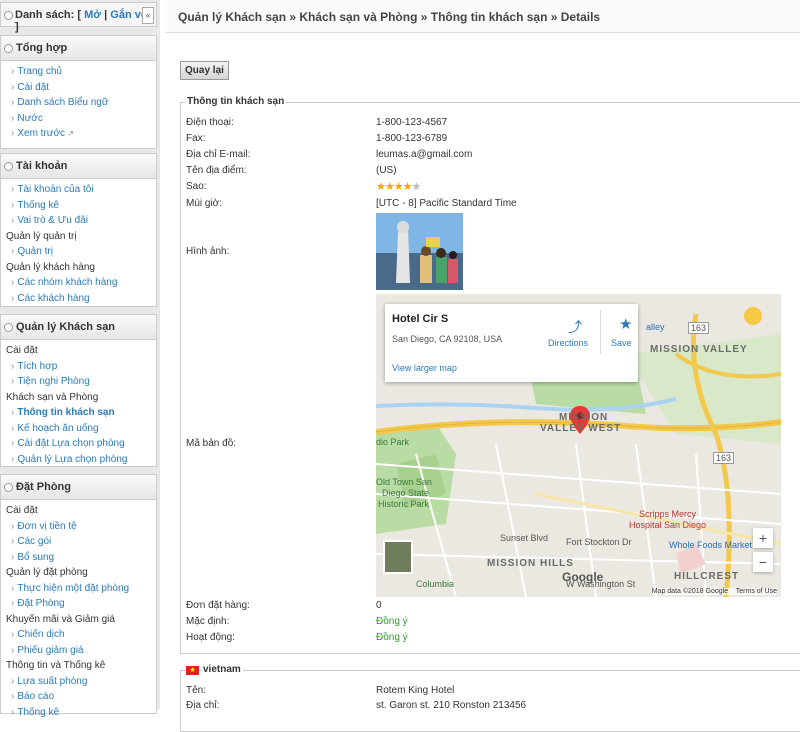 The width and height of the screenshot is (800, 732). I want to click on sidebar-panel-header: Đặt Phòng, so click(78, 487).